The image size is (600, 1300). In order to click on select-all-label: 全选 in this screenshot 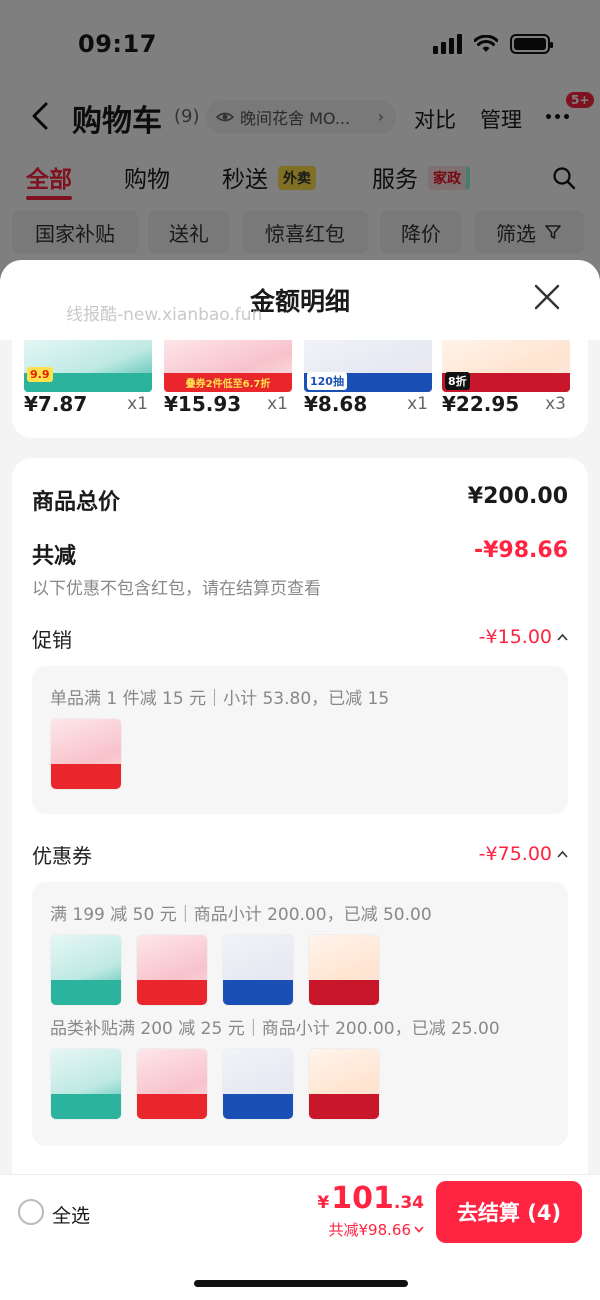, I will do `click(71, 1214)`.